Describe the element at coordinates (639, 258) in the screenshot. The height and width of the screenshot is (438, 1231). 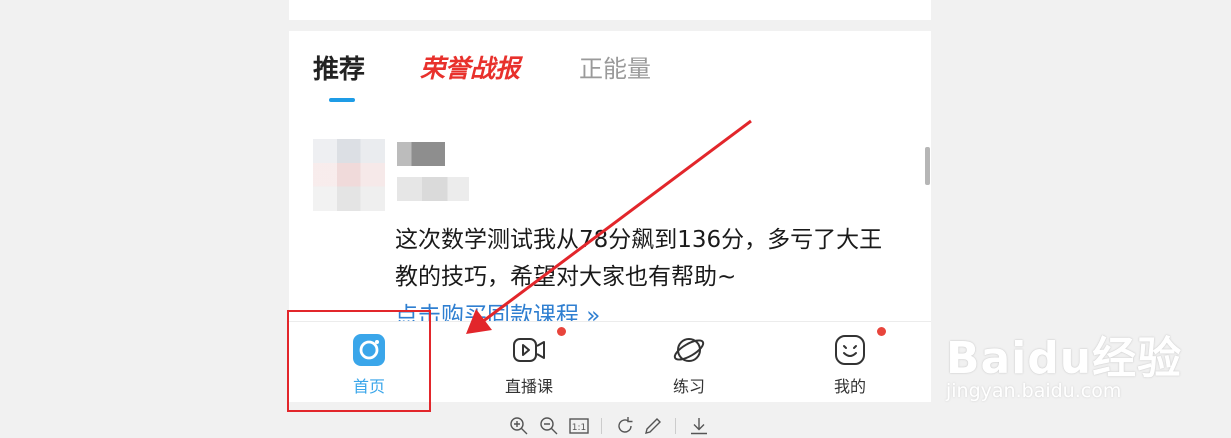
I see `post-text: 这次数学测试我从78分飙到136分，多亏了大王教的技巧，希望对大家也有帮助~` at that location.